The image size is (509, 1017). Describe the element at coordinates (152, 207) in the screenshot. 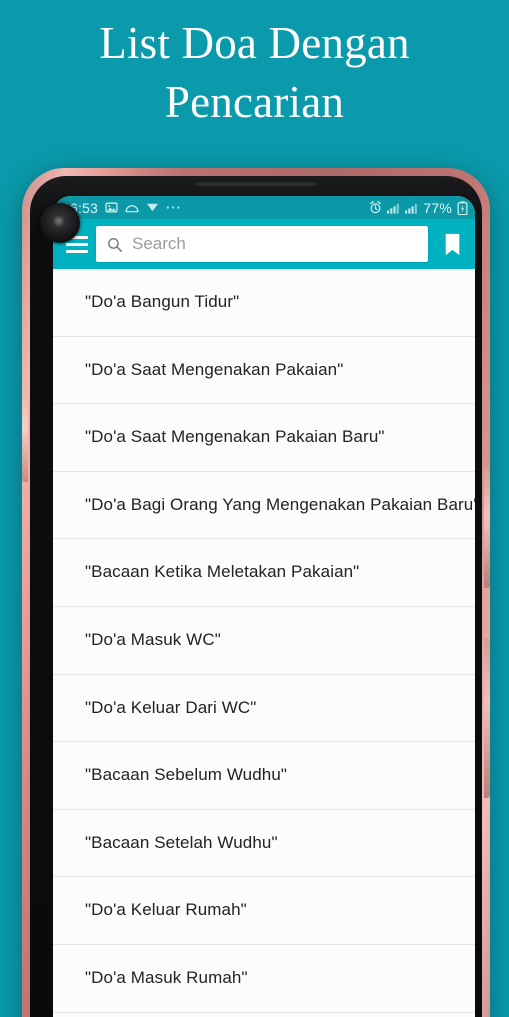

I see `download-arrow-icon` at that location.